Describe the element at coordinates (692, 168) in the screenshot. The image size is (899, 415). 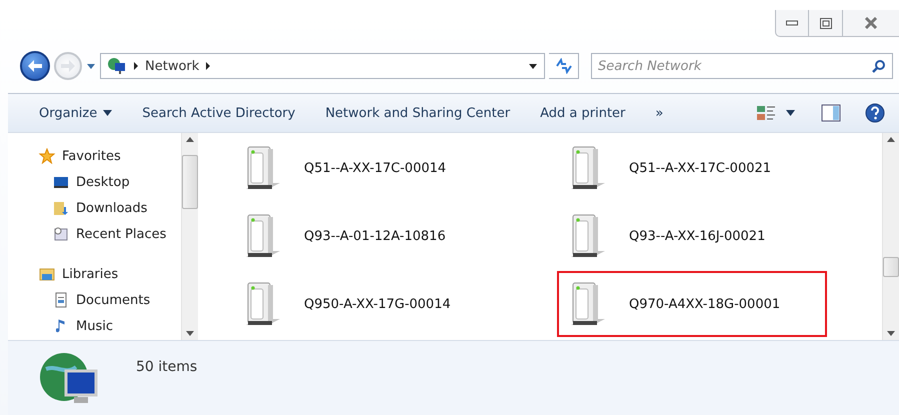
I see `network-device-item: Q51--A-XX-17C-00021` at that location.